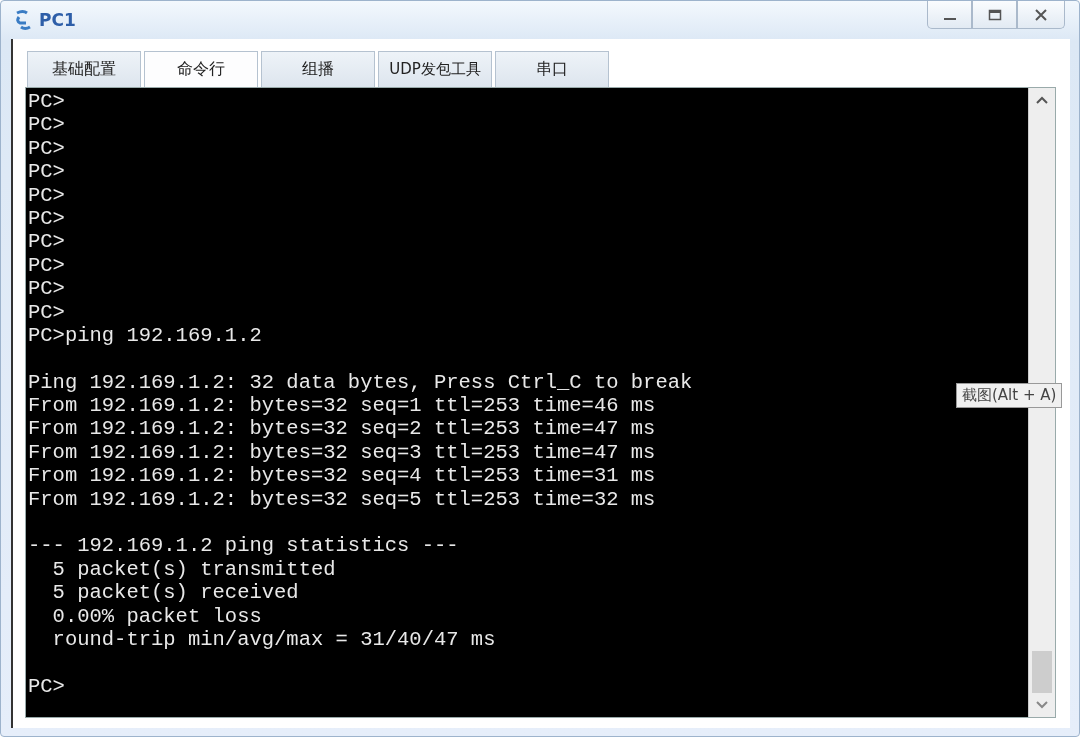 The height and width of the screenshot is (737, 1080). I want to click on terminal-line: --- 192.169.1.2 ping statistics ---, so click(243, 546).